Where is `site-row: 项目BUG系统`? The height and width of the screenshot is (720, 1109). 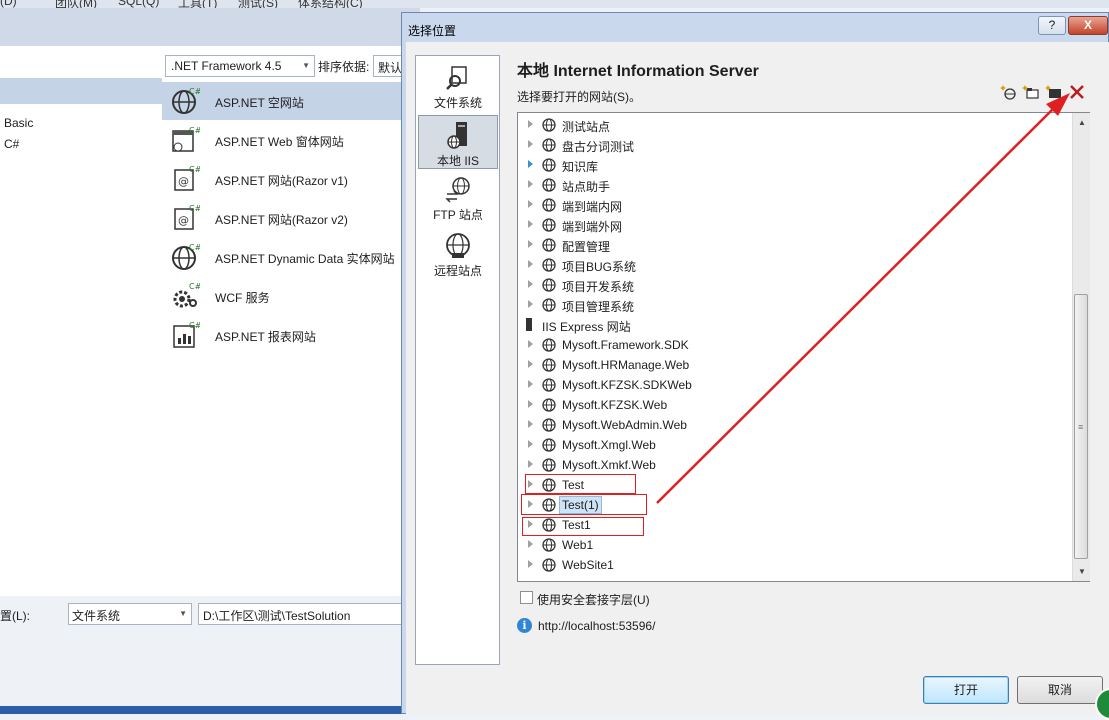
site-row: 项目BUG系统 is located at coordinates (793, 265).